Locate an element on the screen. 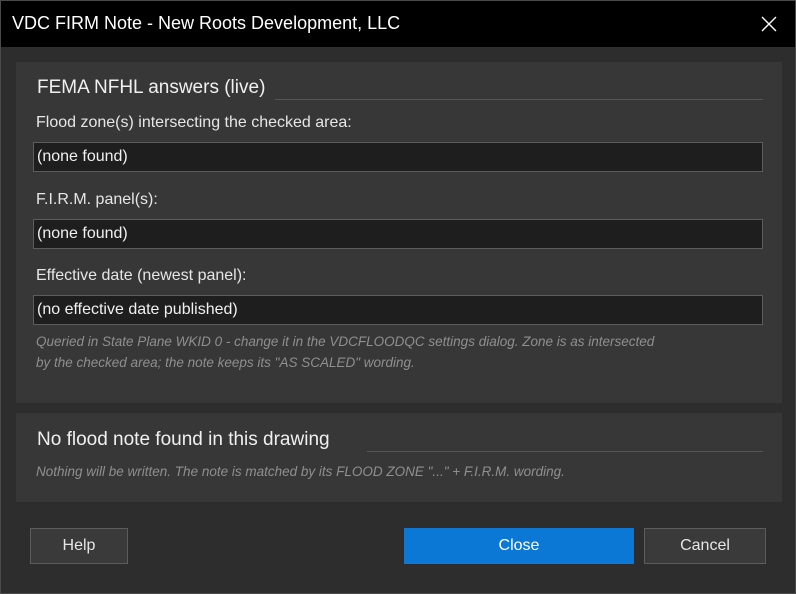 The image size is (796, 594). fema-section-title: FEMA NFHL answers (live) is located at coordinates (151, 87).